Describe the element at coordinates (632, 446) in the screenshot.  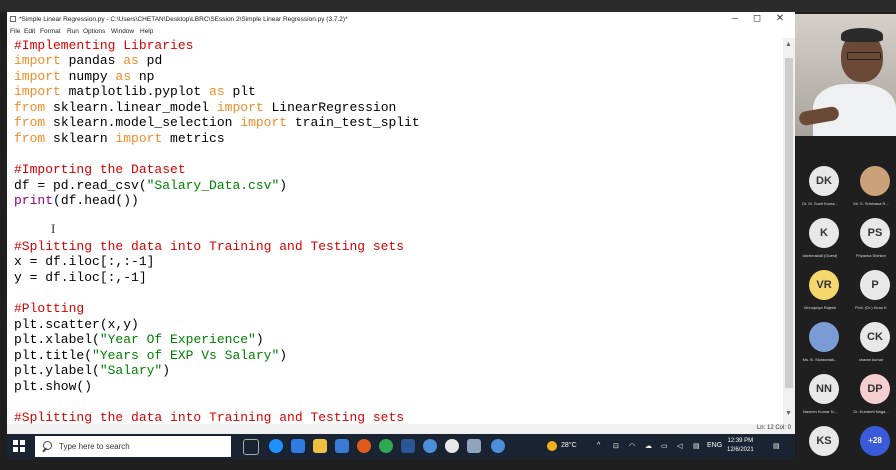
I see `wifi-icon: ◠` at that location.